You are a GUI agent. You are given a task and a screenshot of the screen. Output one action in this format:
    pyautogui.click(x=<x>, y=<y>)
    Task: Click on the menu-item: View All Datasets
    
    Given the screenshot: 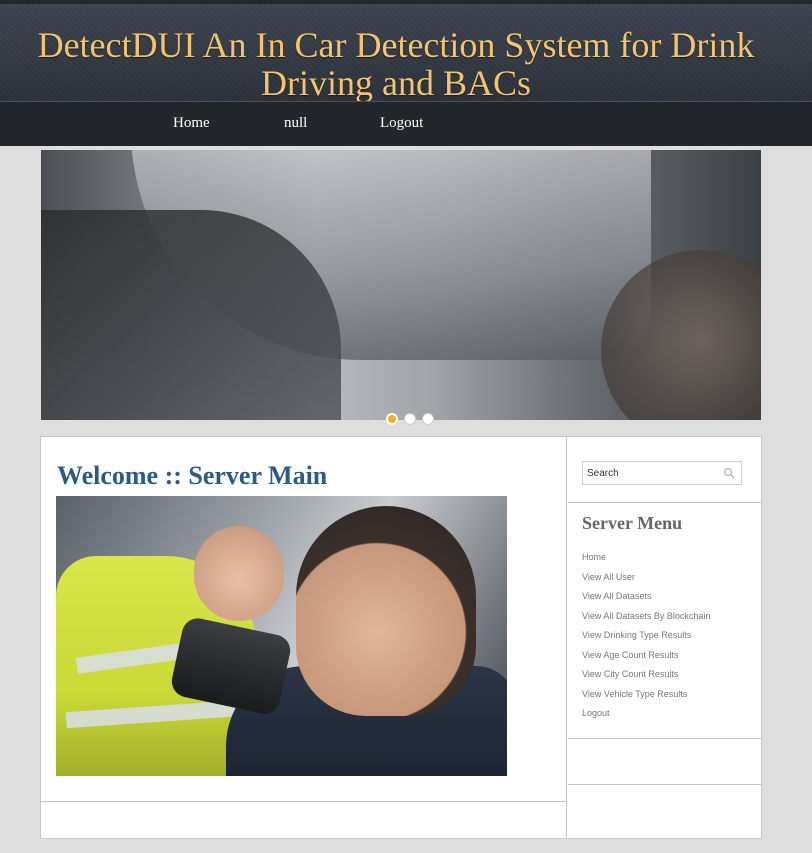 What is the action you would take?
    pyautogui.click(x=646, y=596)
    